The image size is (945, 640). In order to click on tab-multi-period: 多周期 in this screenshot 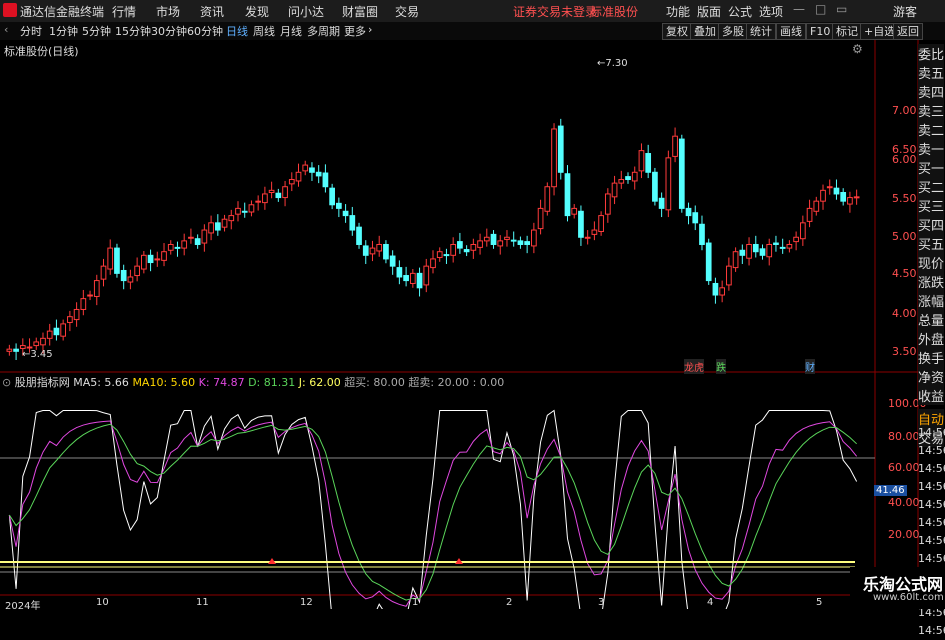, I will do `click(323, 31)`.